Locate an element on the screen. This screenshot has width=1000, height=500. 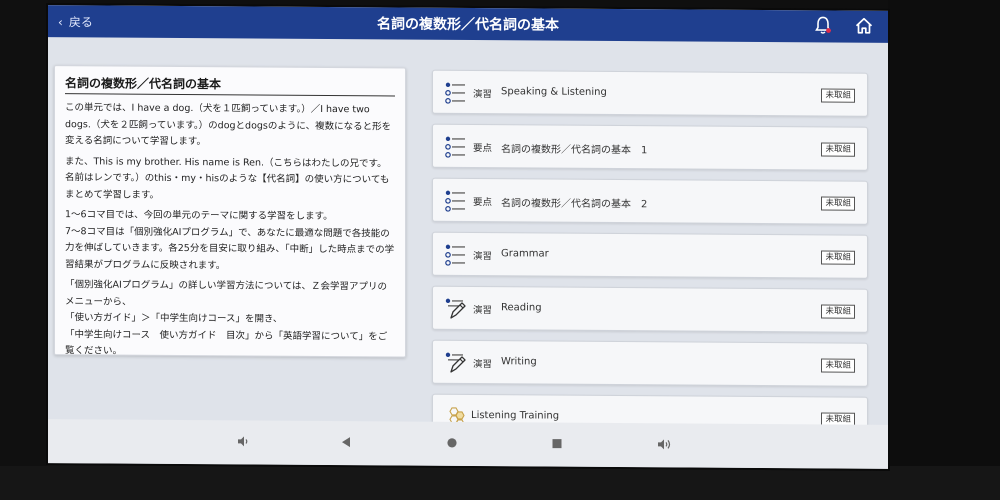
lesson-item-key-points-2: 要点 名詞の複数形／代名詞の基本 2 未取組 is located at coordinates (650, 201).